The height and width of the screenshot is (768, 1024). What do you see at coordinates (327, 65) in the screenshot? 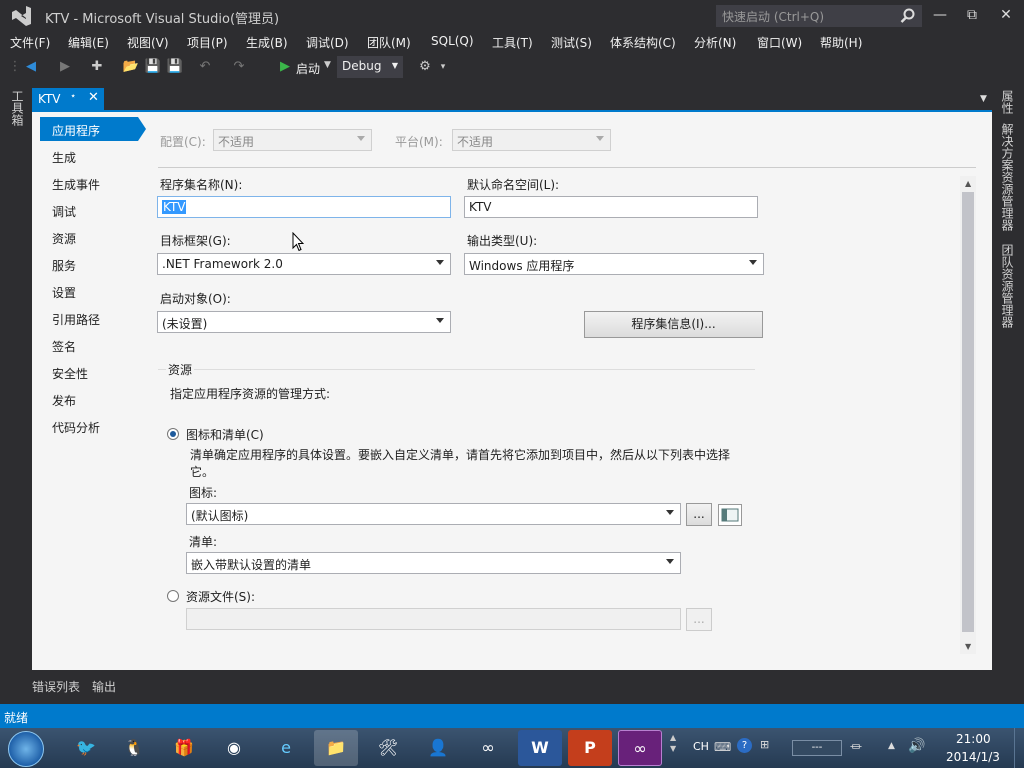
I see `chevron-down-icon: ▼` at bounding box center [327, 65].